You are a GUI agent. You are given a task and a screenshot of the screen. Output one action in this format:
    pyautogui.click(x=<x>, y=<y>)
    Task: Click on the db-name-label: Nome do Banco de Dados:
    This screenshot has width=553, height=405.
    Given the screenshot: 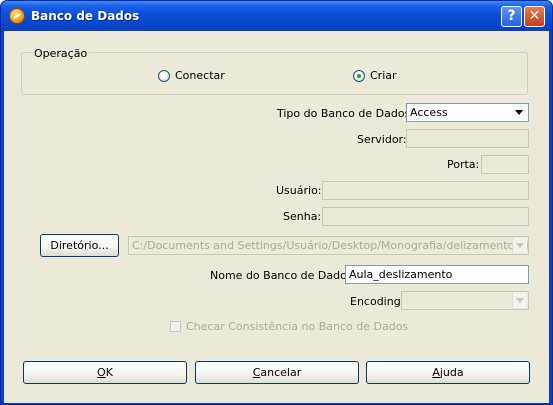 What is the action you would take?
    pyautogui.click(x=283, y=275)
    